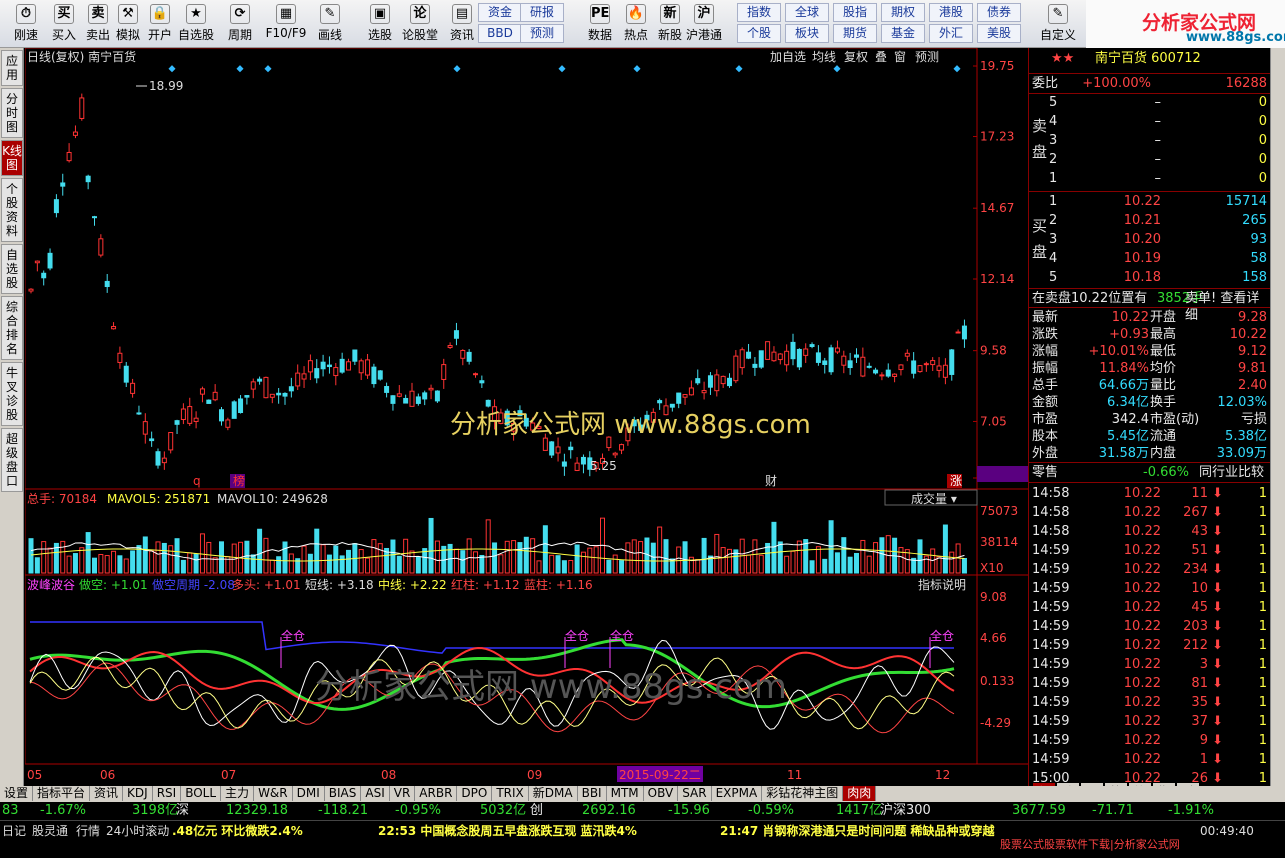 Image resolution: width=1285 pixels, height=858 pixels. I want to click on toolbar-btn-1: 买买入, so click(64, 24).